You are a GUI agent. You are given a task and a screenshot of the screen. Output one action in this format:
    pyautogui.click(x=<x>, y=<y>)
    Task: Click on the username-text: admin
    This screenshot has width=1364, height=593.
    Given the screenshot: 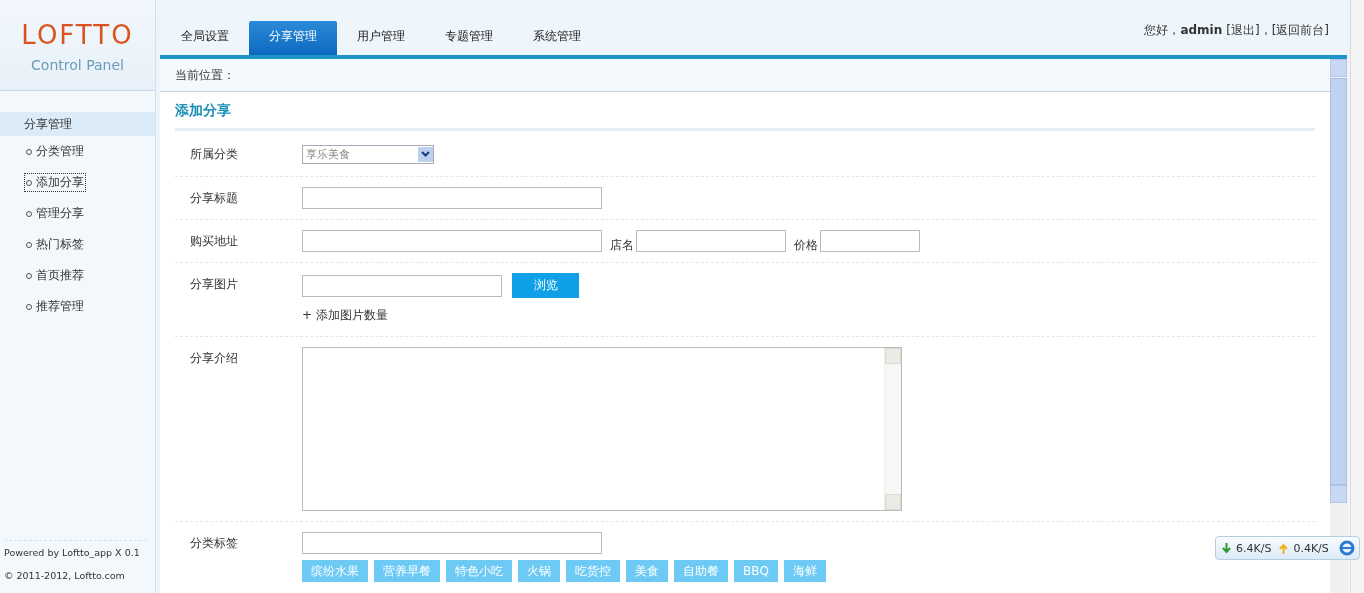 What is the action you would take?
    pyautogui.click(x=1201, y=30)
    